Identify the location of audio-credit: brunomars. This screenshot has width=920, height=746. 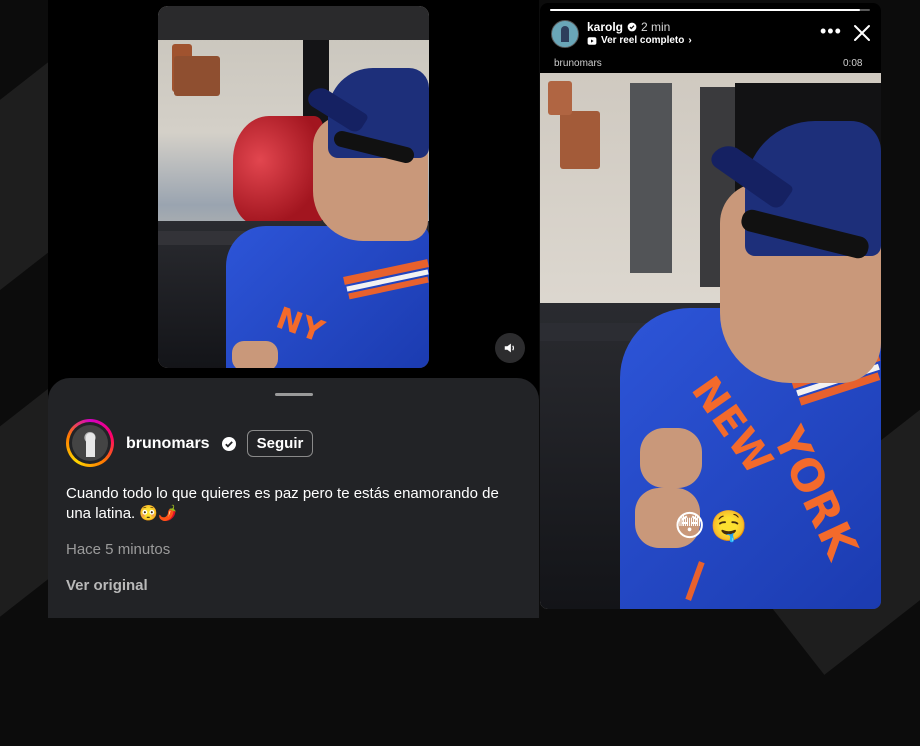
(578, 63).